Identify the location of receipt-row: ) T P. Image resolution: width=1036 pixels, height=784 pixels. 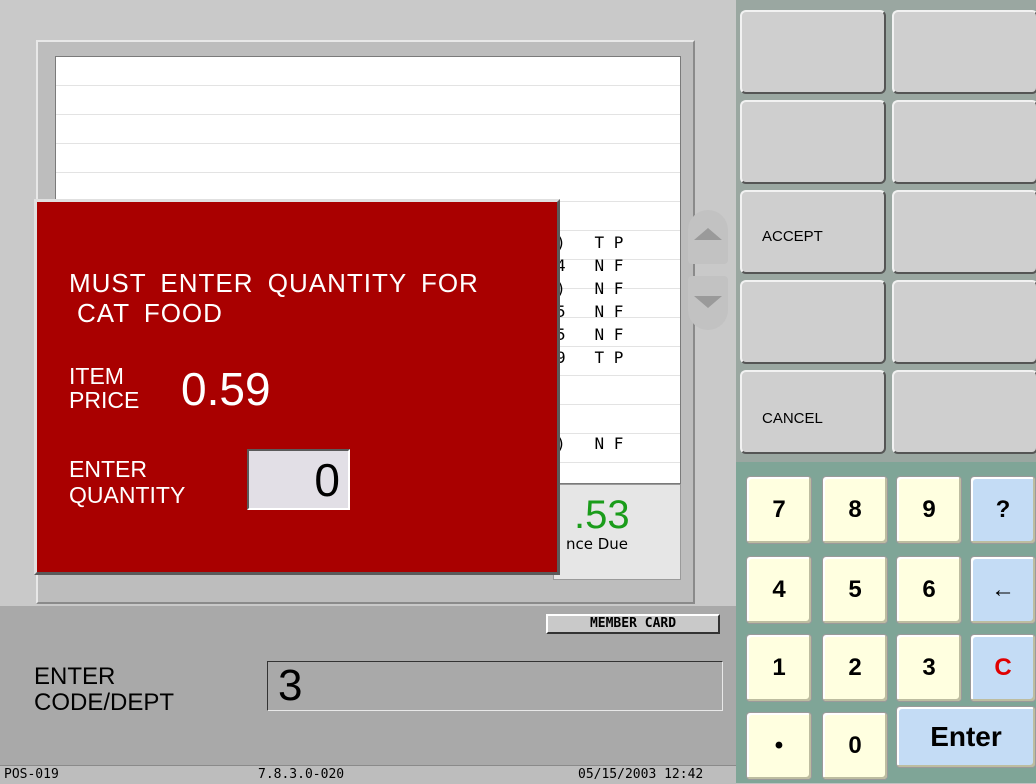
(616, 243).